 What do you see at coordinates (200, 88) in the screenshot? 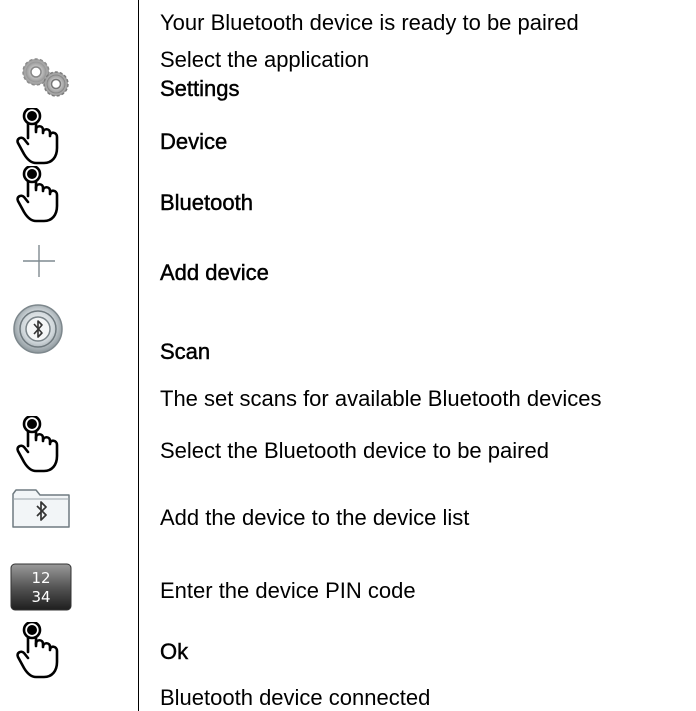
I see `step-text: Settings` at bounding box center [200, 88].